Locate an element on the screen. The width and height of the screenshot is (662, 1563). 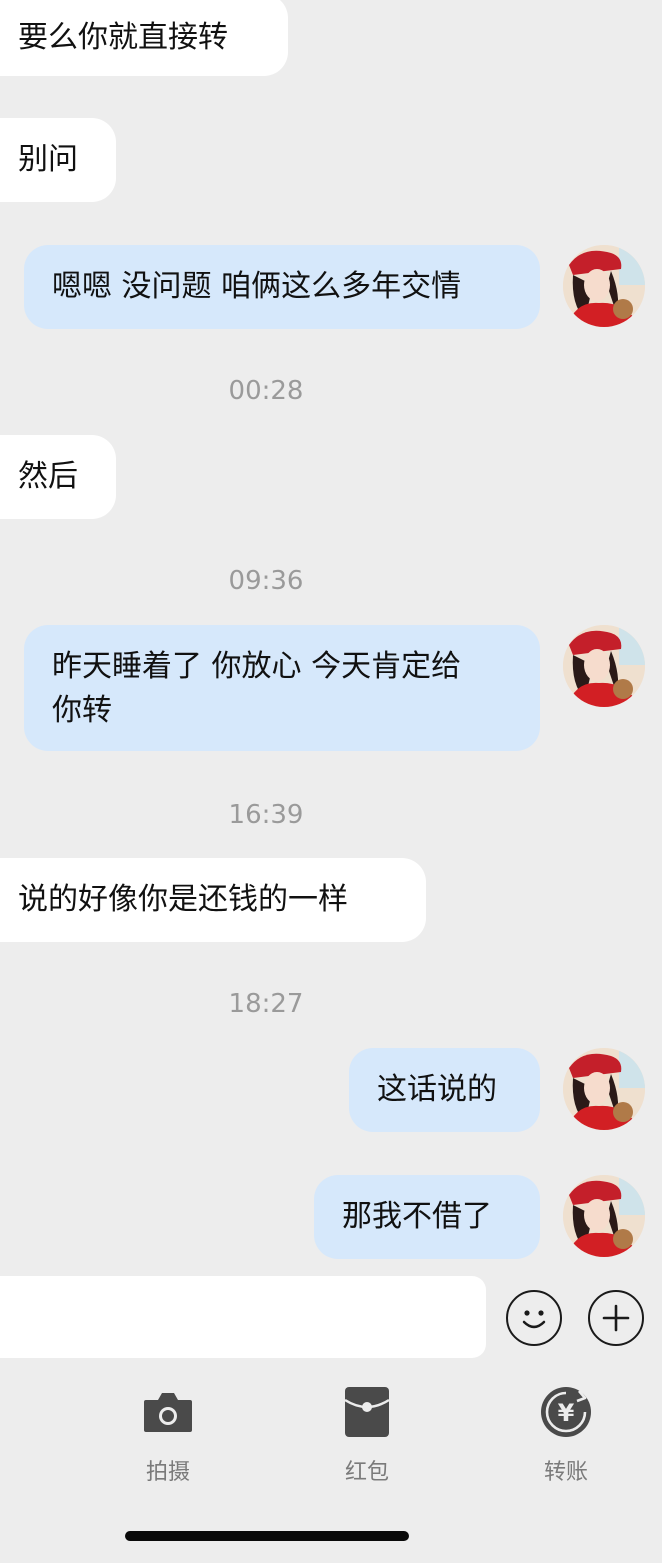
camera-icon is located at coordinates (168, 1412).